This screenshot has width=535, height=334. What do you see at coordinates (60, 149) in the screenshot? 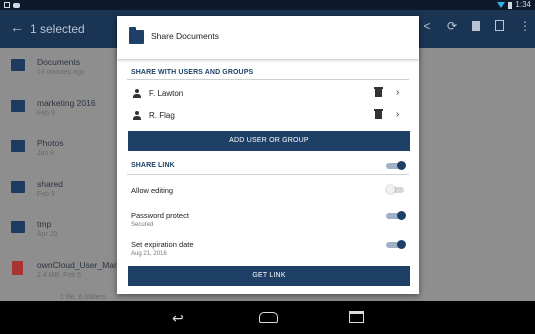
I see `list-item: Photos Jun 8` at bounding box center [60, 149].